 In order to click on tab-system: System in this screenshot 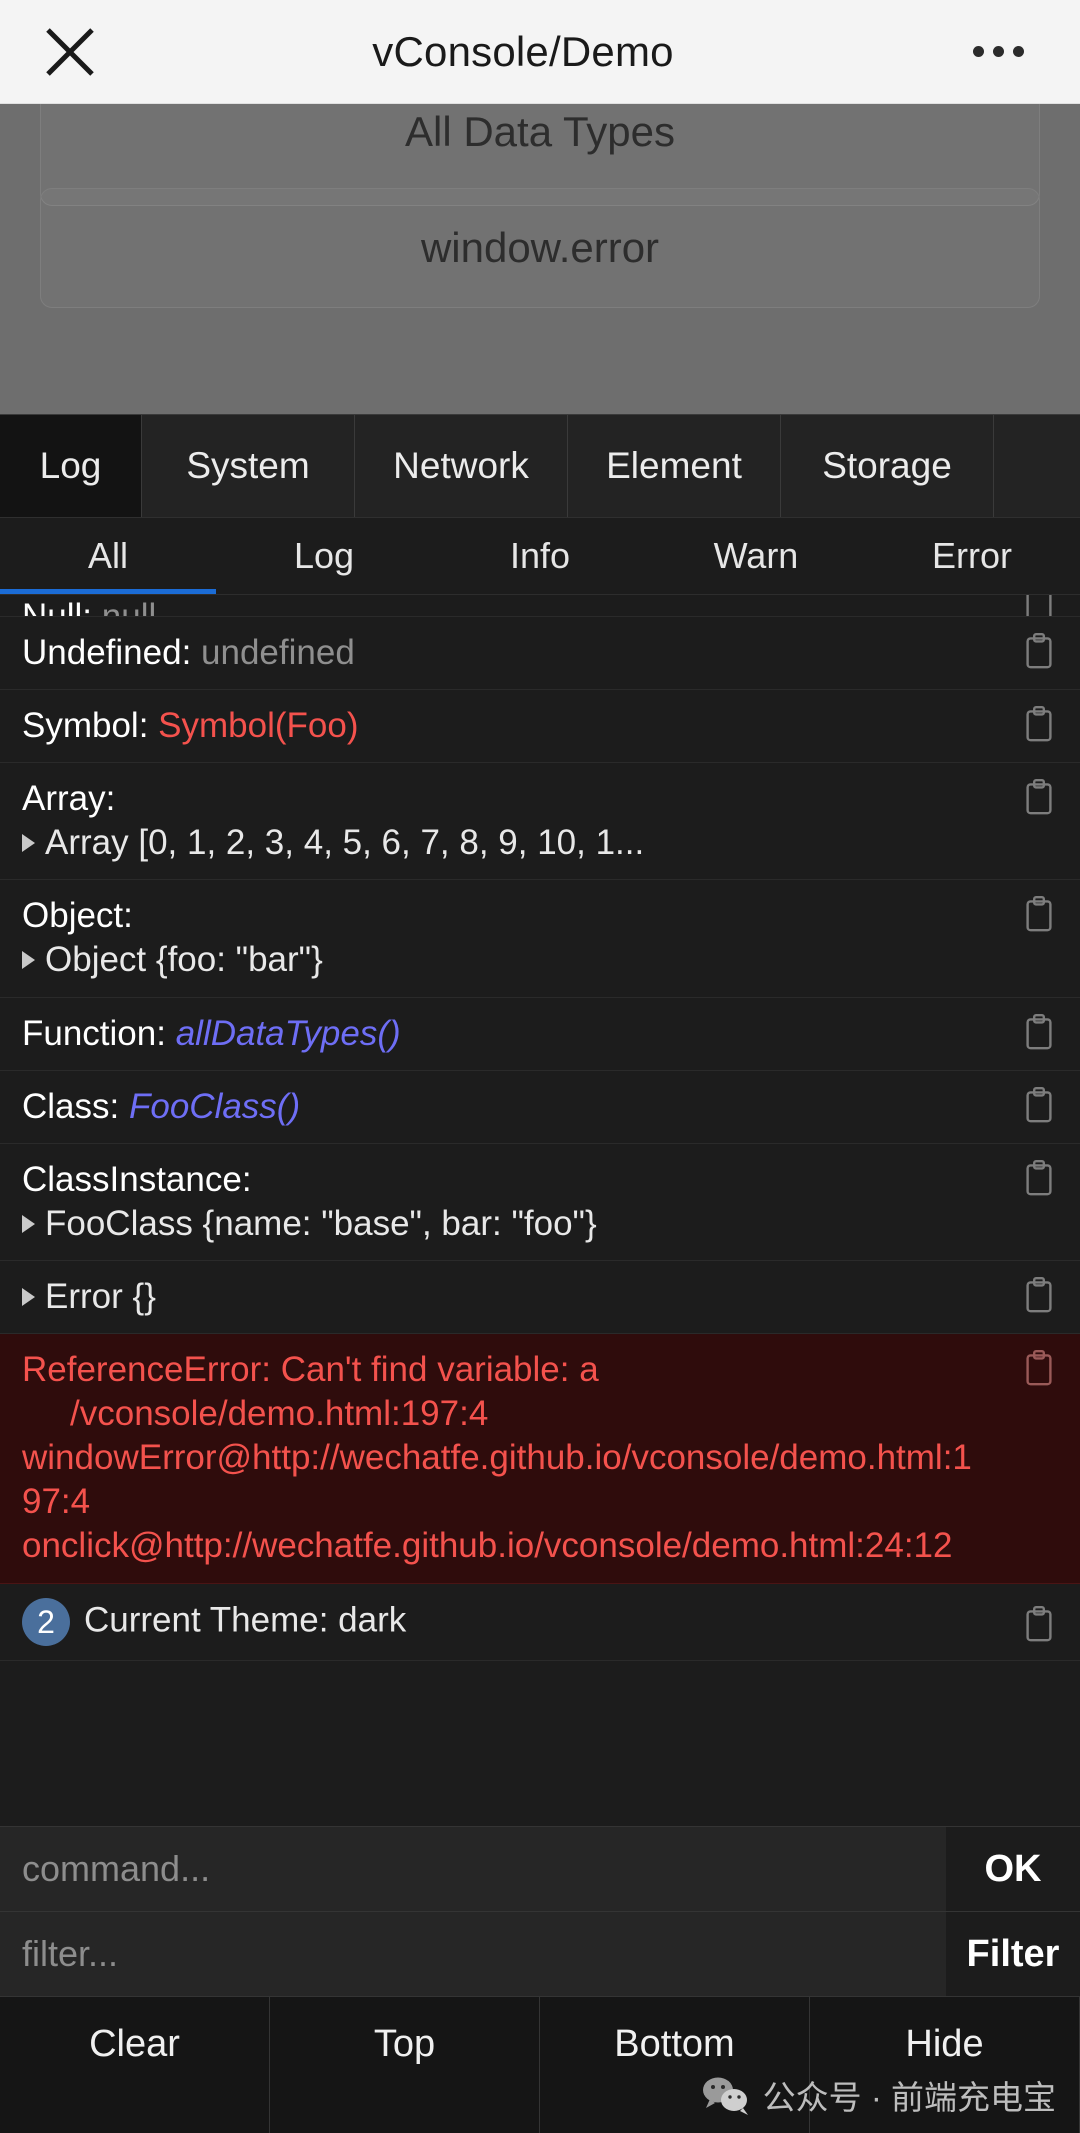, I will do `click(248, 466)`.